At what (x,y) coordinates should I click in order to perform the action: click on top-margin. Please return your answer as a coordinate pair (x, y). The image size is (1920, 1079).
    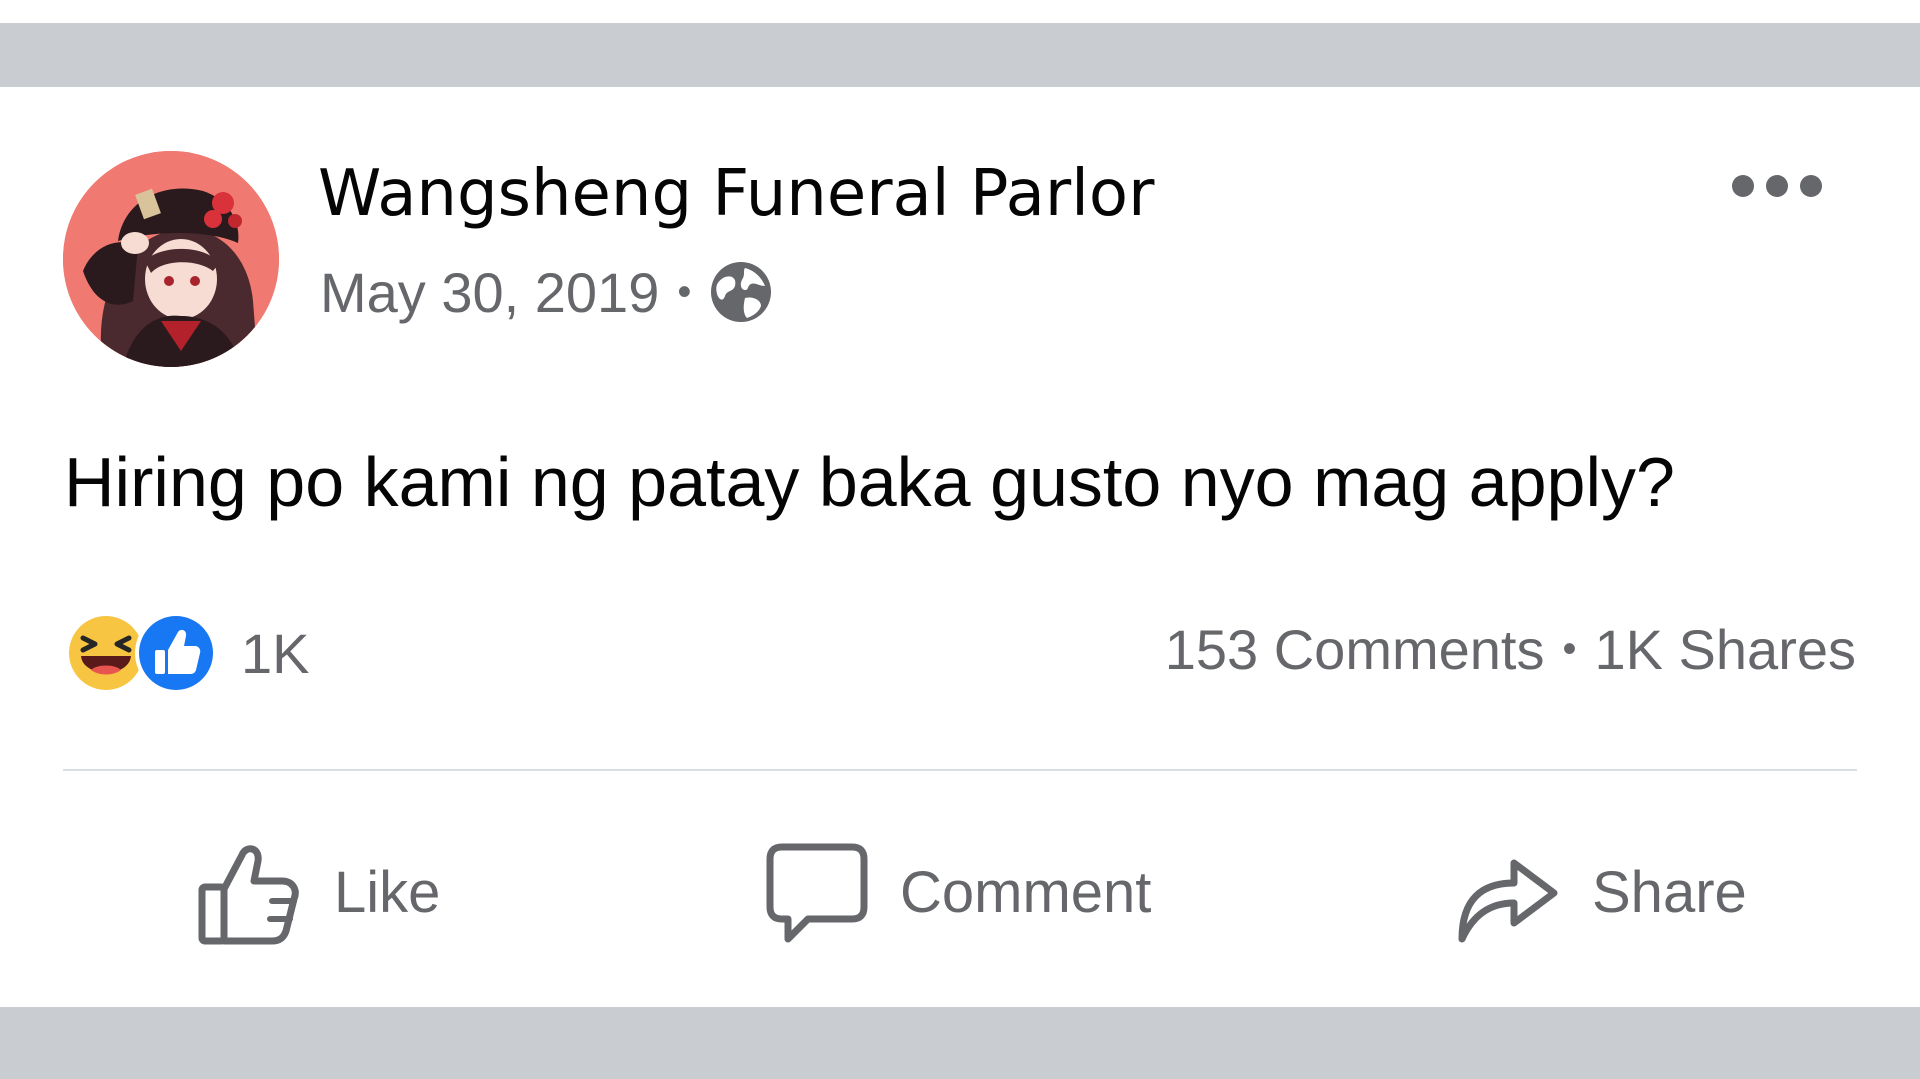
    Looking at the image, I should click on (960, 11).